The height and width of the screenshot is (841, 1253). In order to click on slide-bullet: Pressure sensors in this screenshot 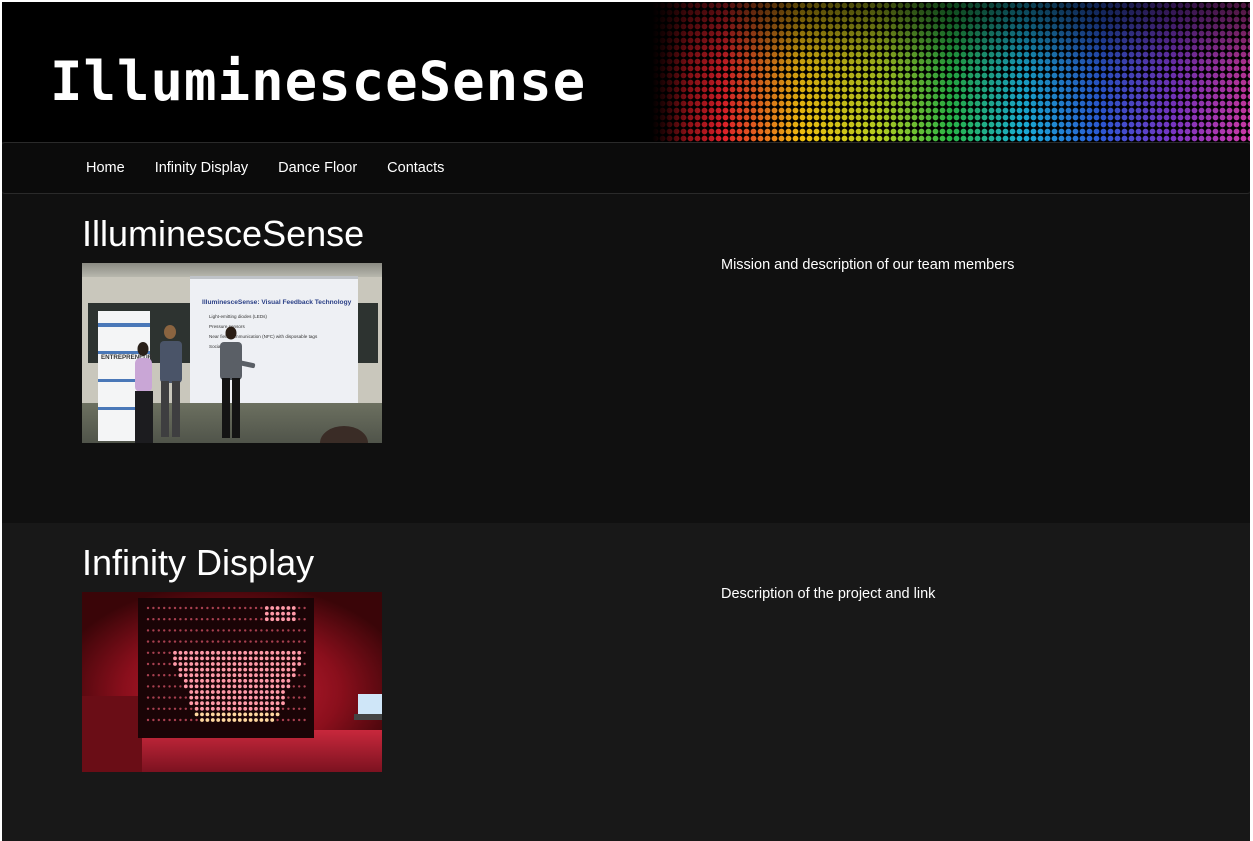, I will do `click(227, 326)`.